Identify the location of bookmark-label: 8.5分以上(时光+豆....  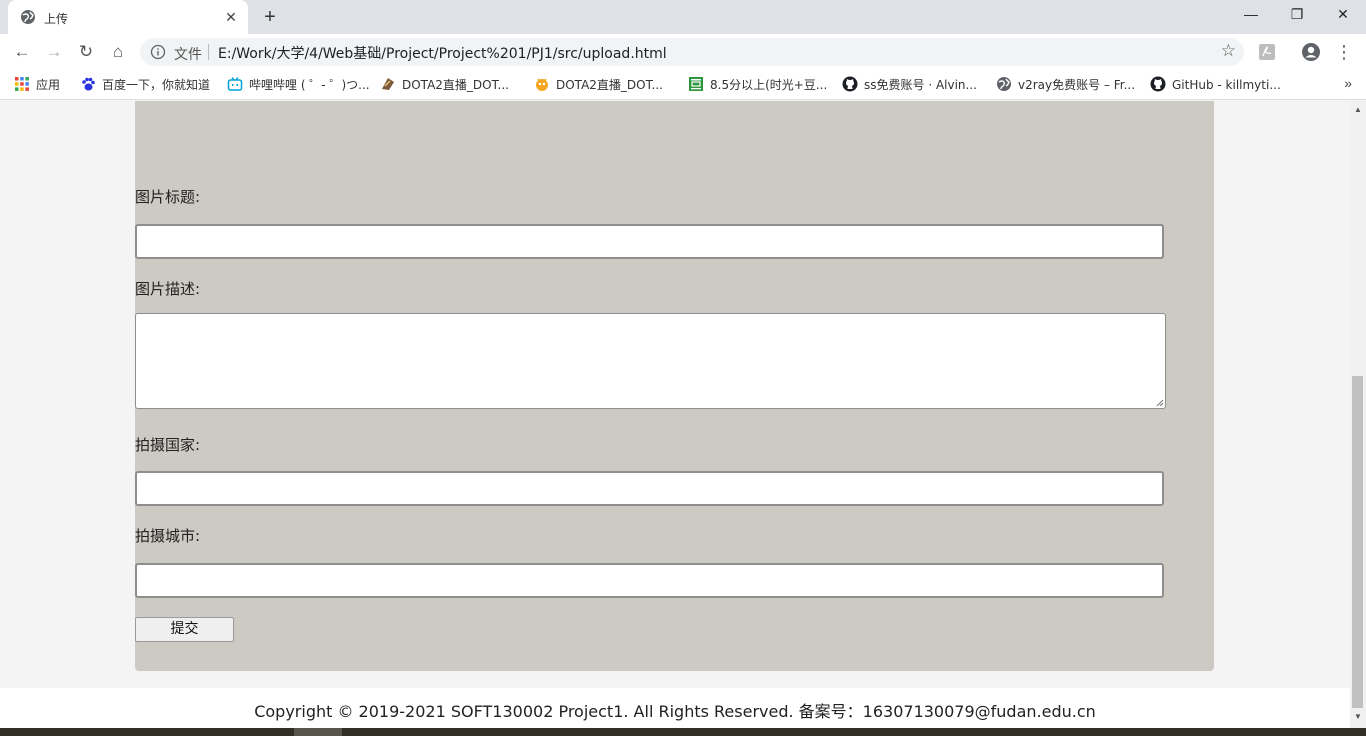
(769, 85).